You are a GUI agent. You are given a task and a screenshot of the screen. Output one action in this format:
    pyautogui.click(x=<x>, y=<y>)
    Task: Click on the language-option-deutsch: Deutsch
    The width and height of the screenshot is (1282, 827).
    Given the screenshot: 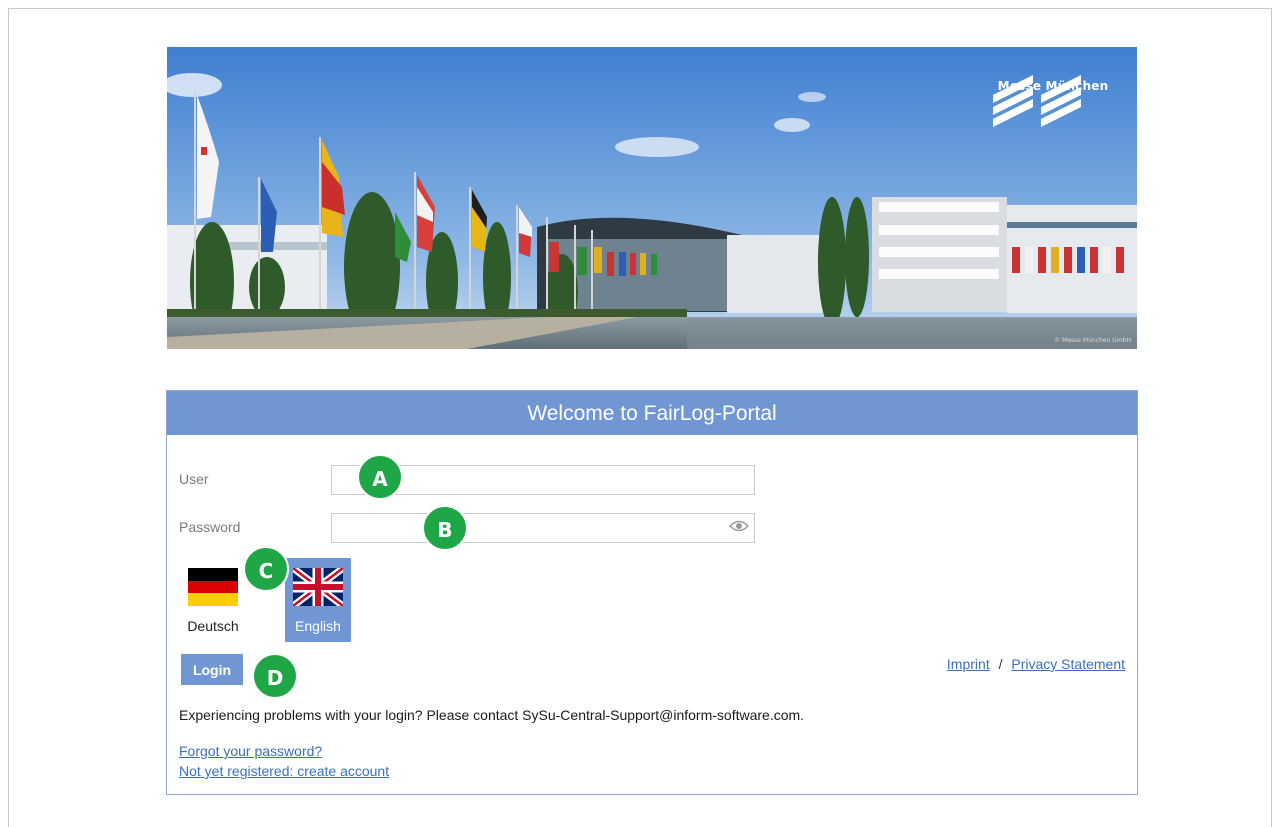 What is the action you would take?
    pyautogui.click(x=213, y=600)
    